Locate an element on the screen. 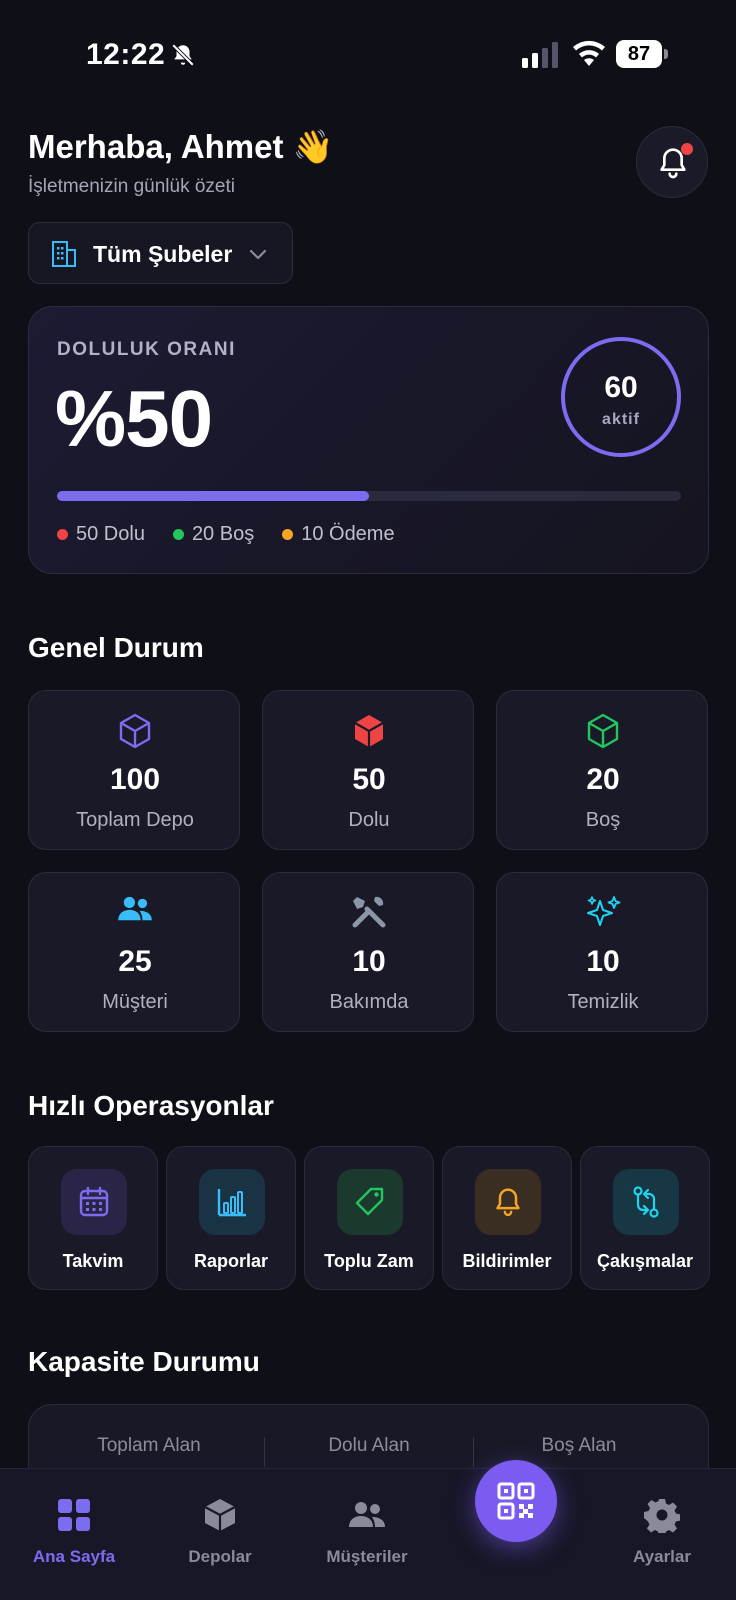  battery-indicator: 87 is located at coordinates (642, 54).